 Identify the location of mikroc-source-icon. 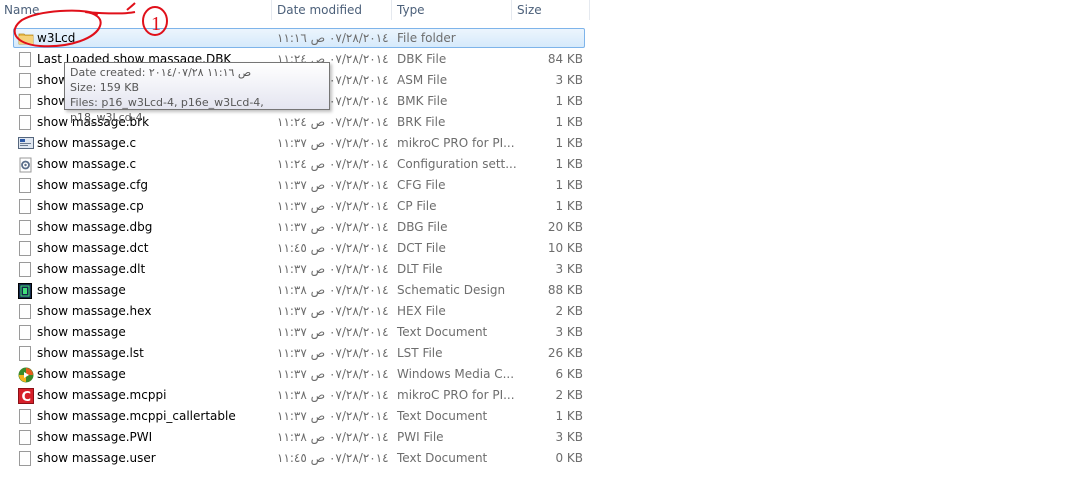
(26, 144).